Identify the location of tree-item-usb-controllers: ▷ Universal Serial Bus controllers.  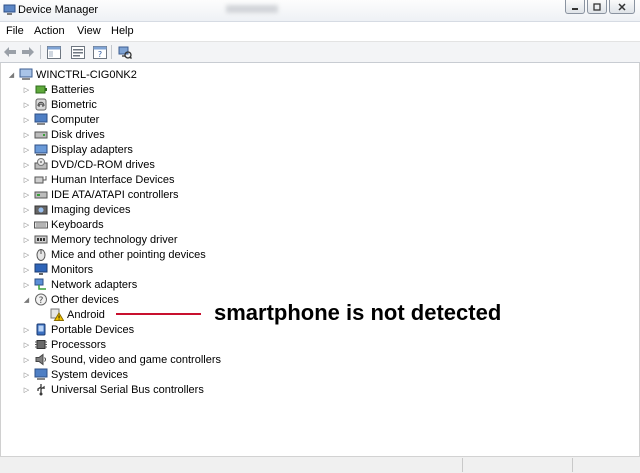
(113, 389).